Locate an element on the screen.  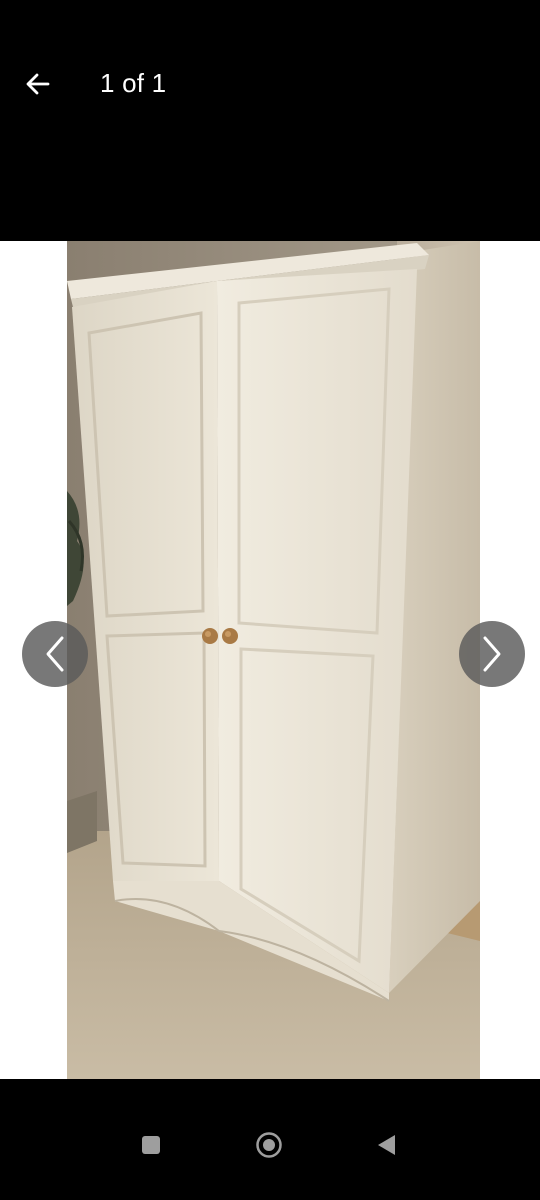
page-counter: 1 of 1 is located at coordinates (133, 83).